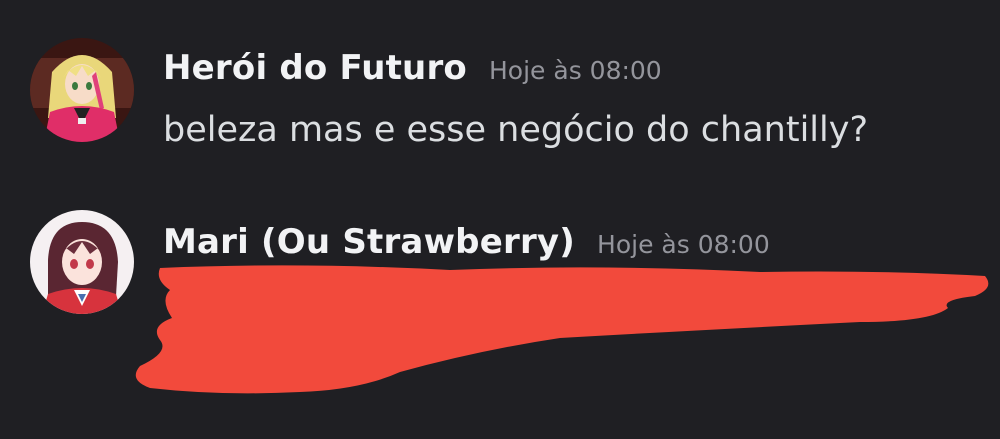 This screenshot has height=439, width=1000. I want to click on message-content: beleza mas e esse negócio do chantilly?, so click(516, 130).